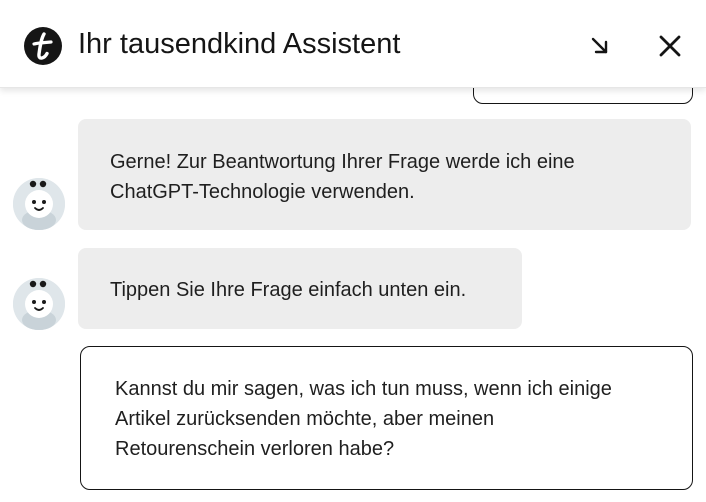  What do you see at coordinates (262, 192) in the screenshot?
I see `message-text-line: ChatGPT-Technologie verwenden.` at bounding box center [262, 192].